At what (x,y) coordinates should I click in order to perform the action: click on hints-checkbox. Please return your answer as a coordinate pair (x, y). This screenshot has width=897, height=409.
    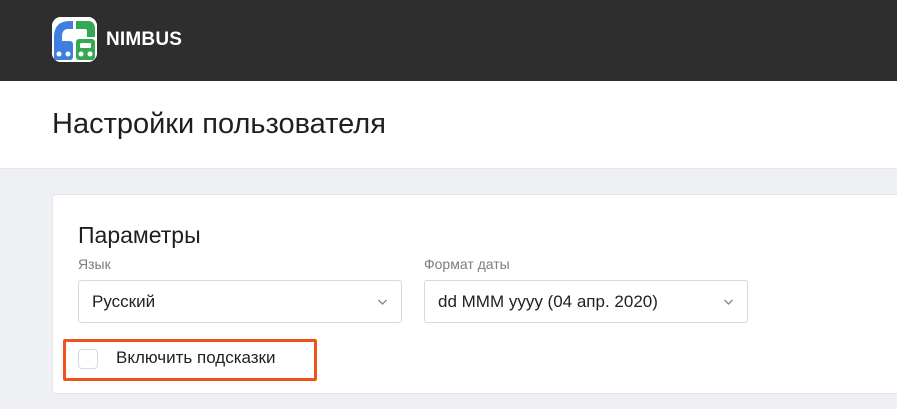
    Looking at the image, I should click on (88, 359).